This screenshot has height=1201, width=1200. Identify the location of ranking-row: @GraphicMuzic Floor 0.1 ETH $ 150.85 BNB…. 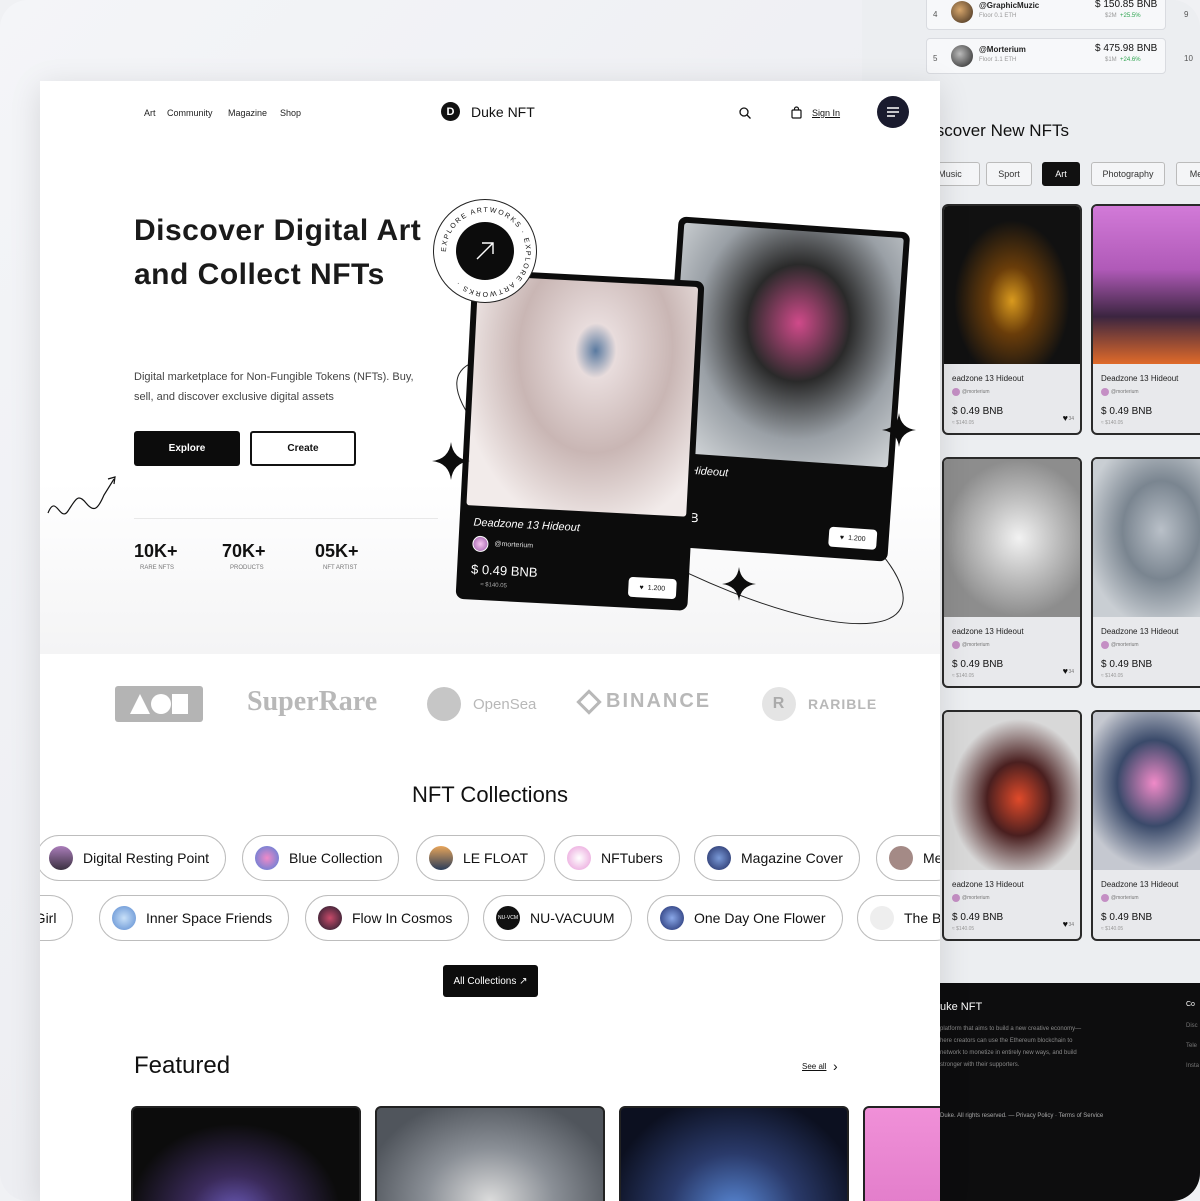
(1046, 15).